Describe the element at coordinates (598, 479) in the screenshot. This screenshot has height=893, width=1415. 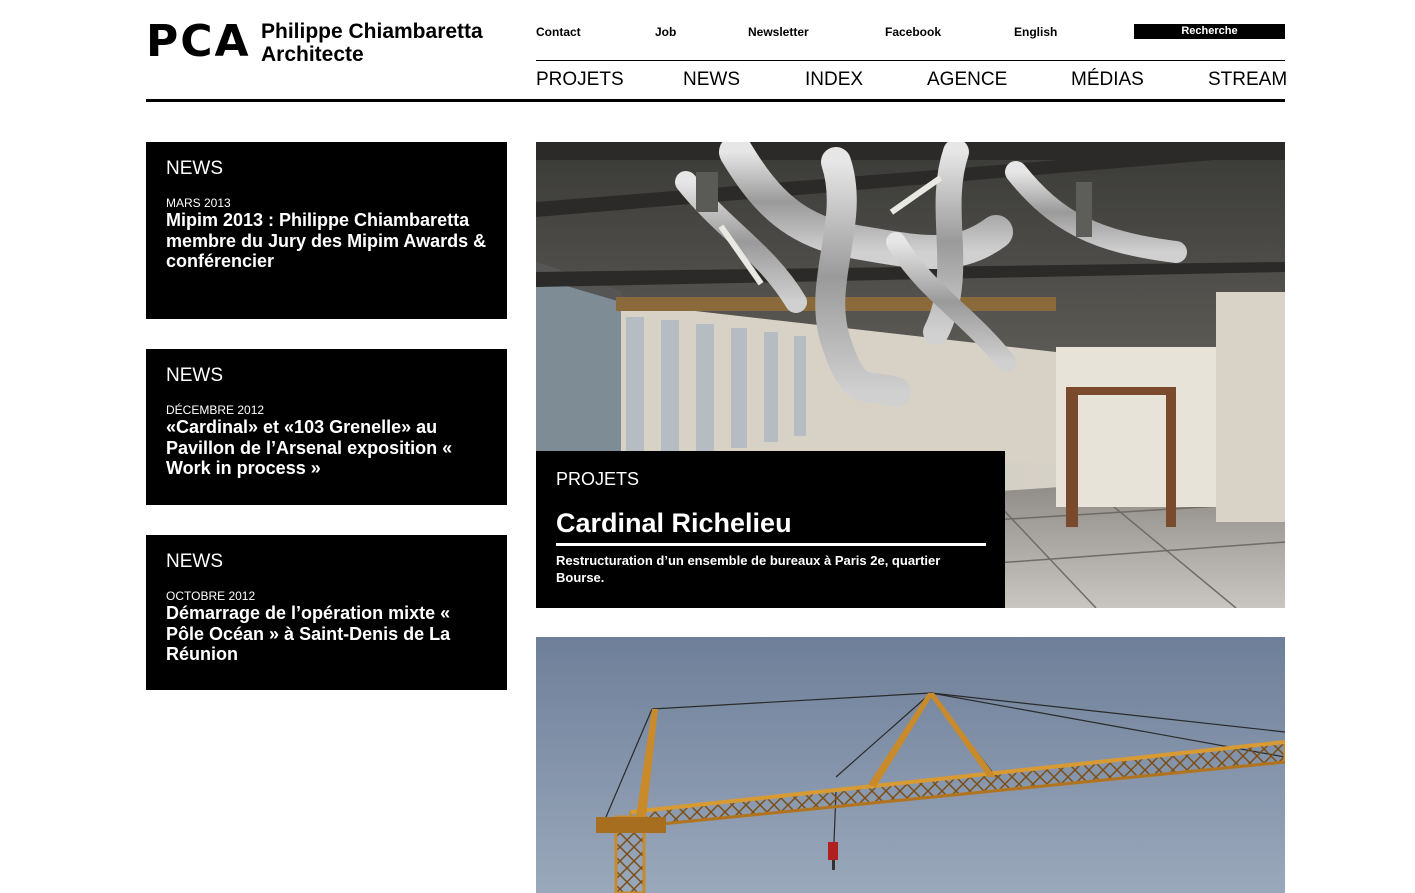
I see `project-label: PROJETS` at that location.